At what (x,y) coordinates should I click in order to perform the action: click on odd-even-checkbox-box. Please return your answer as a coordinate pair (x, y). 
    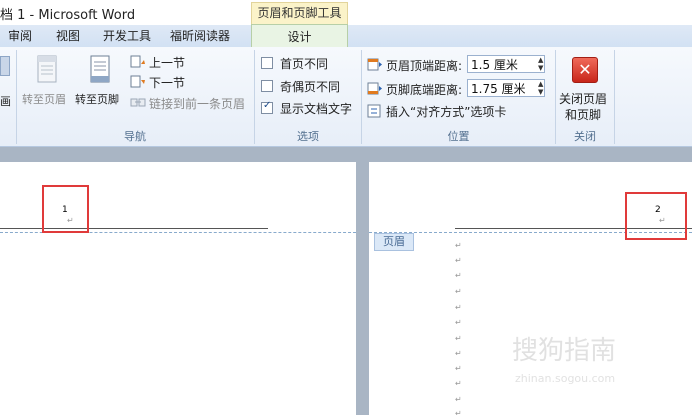
    Looking at the image, I should click on (267, 86).